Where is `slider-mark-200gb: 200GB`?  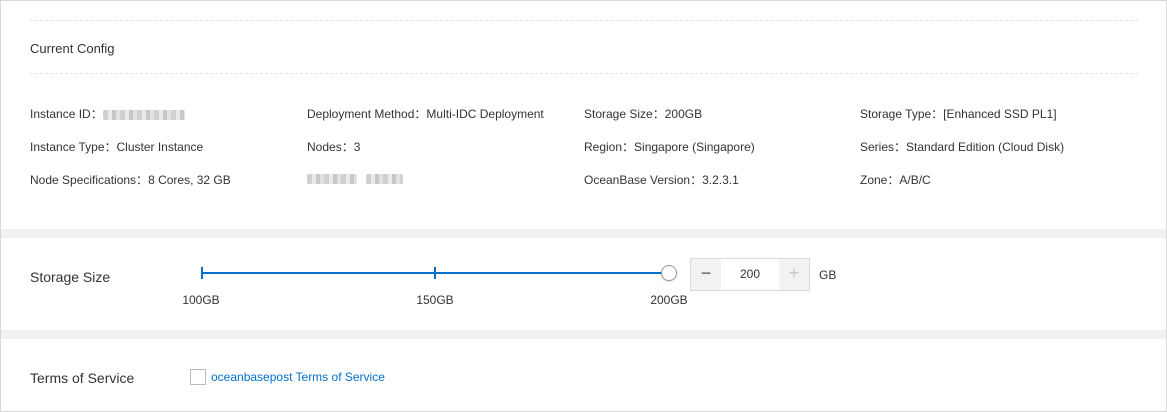 slider-mark-200gb: 200GB is located at coordinates (669, 300).